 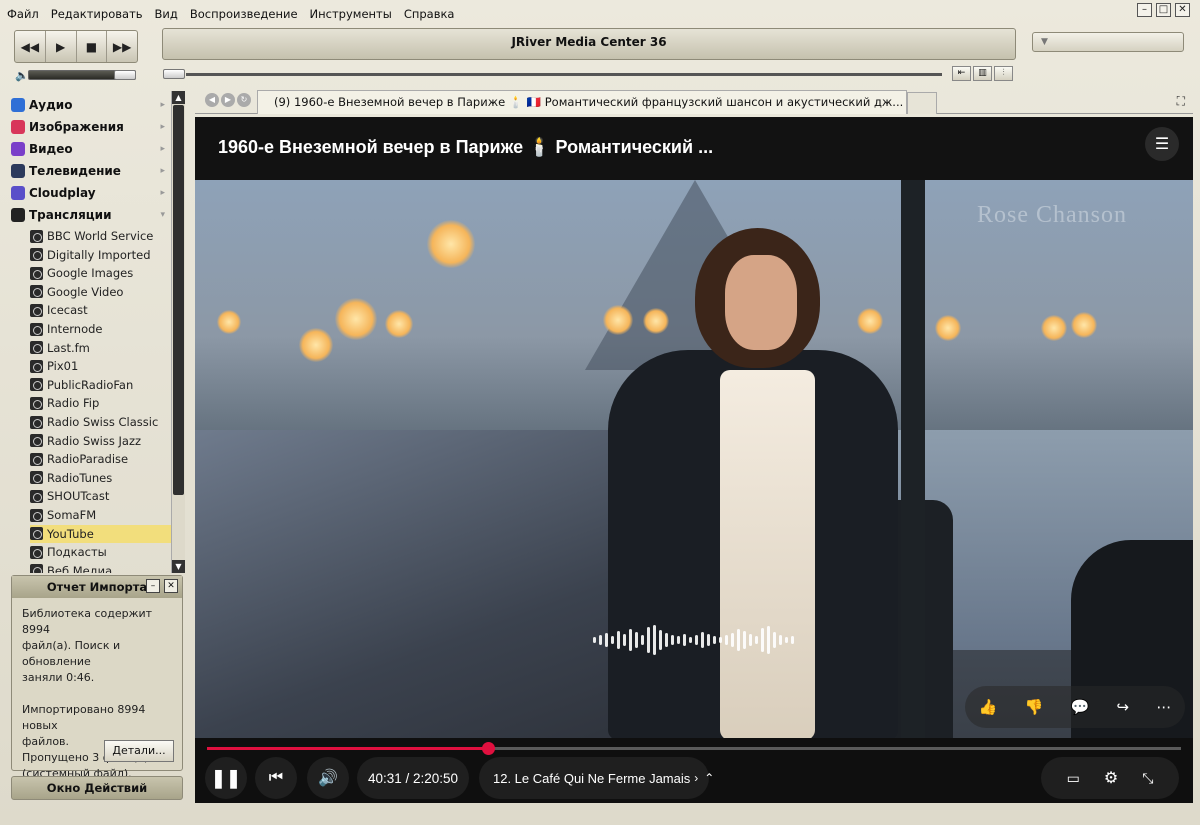 I want to click on sidebar-item-stream: BBC World Service, so click(x=100, y=236).